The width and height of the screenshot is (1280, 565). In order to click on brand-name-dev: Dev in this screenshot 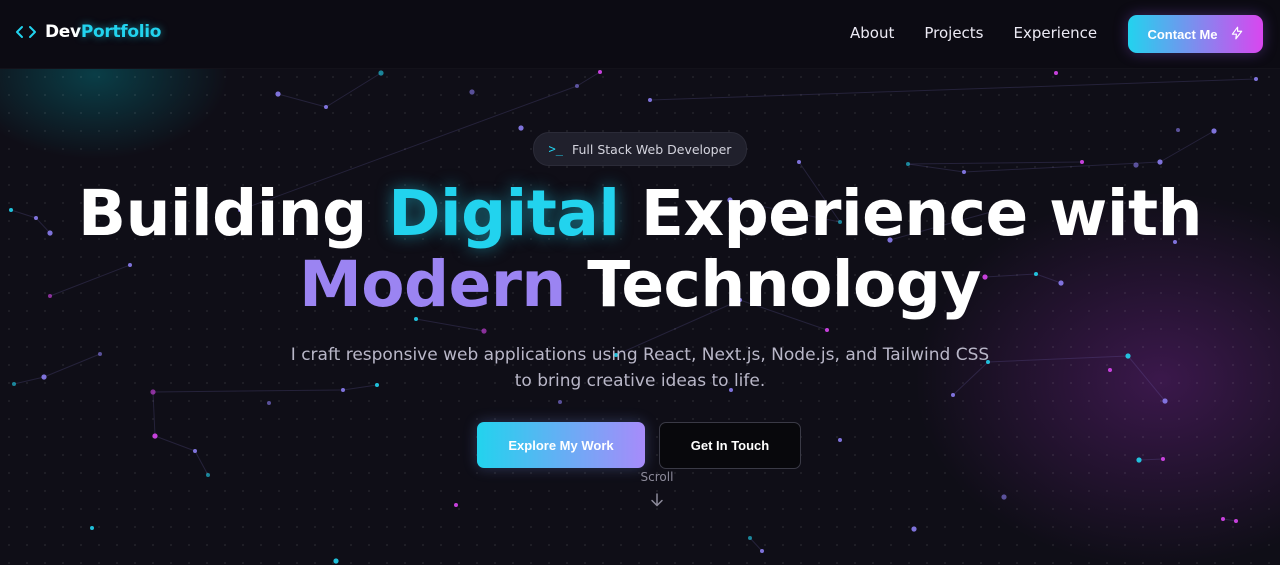, I will do `click(63, 32)`.